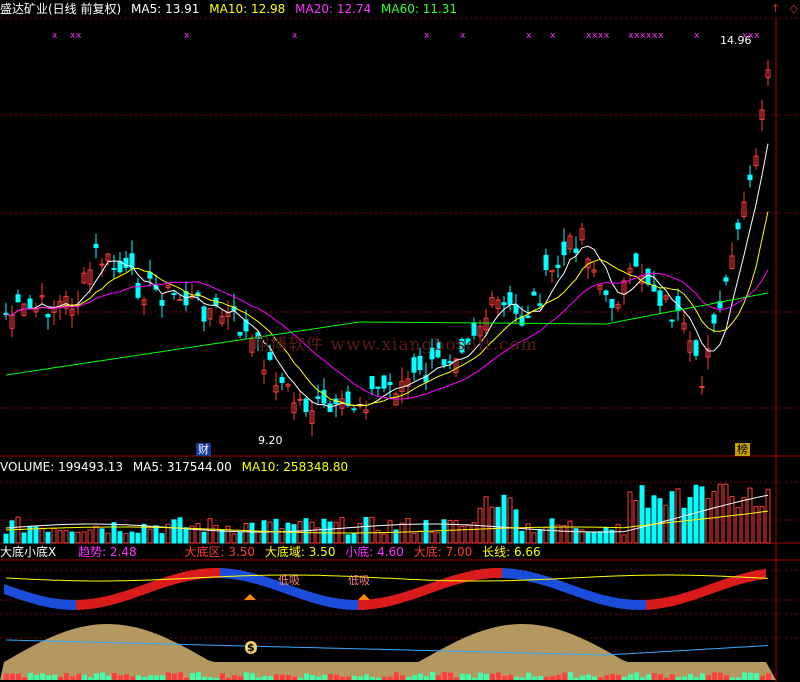 The image size is (800, 682). I want to click on dixi-label-2: 低吸, so click(359, 580).